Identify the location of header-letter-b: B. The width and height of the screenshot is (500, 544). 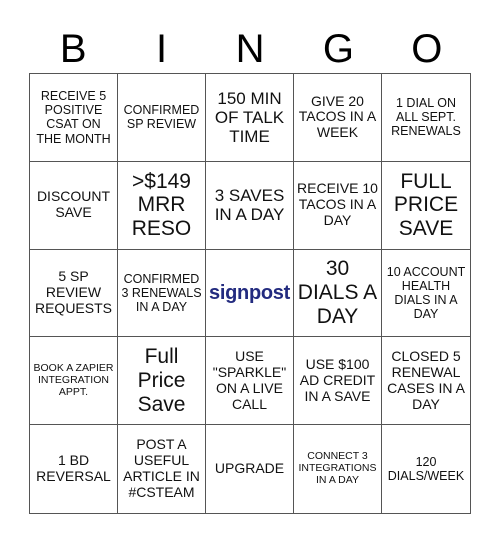
(73, 49).